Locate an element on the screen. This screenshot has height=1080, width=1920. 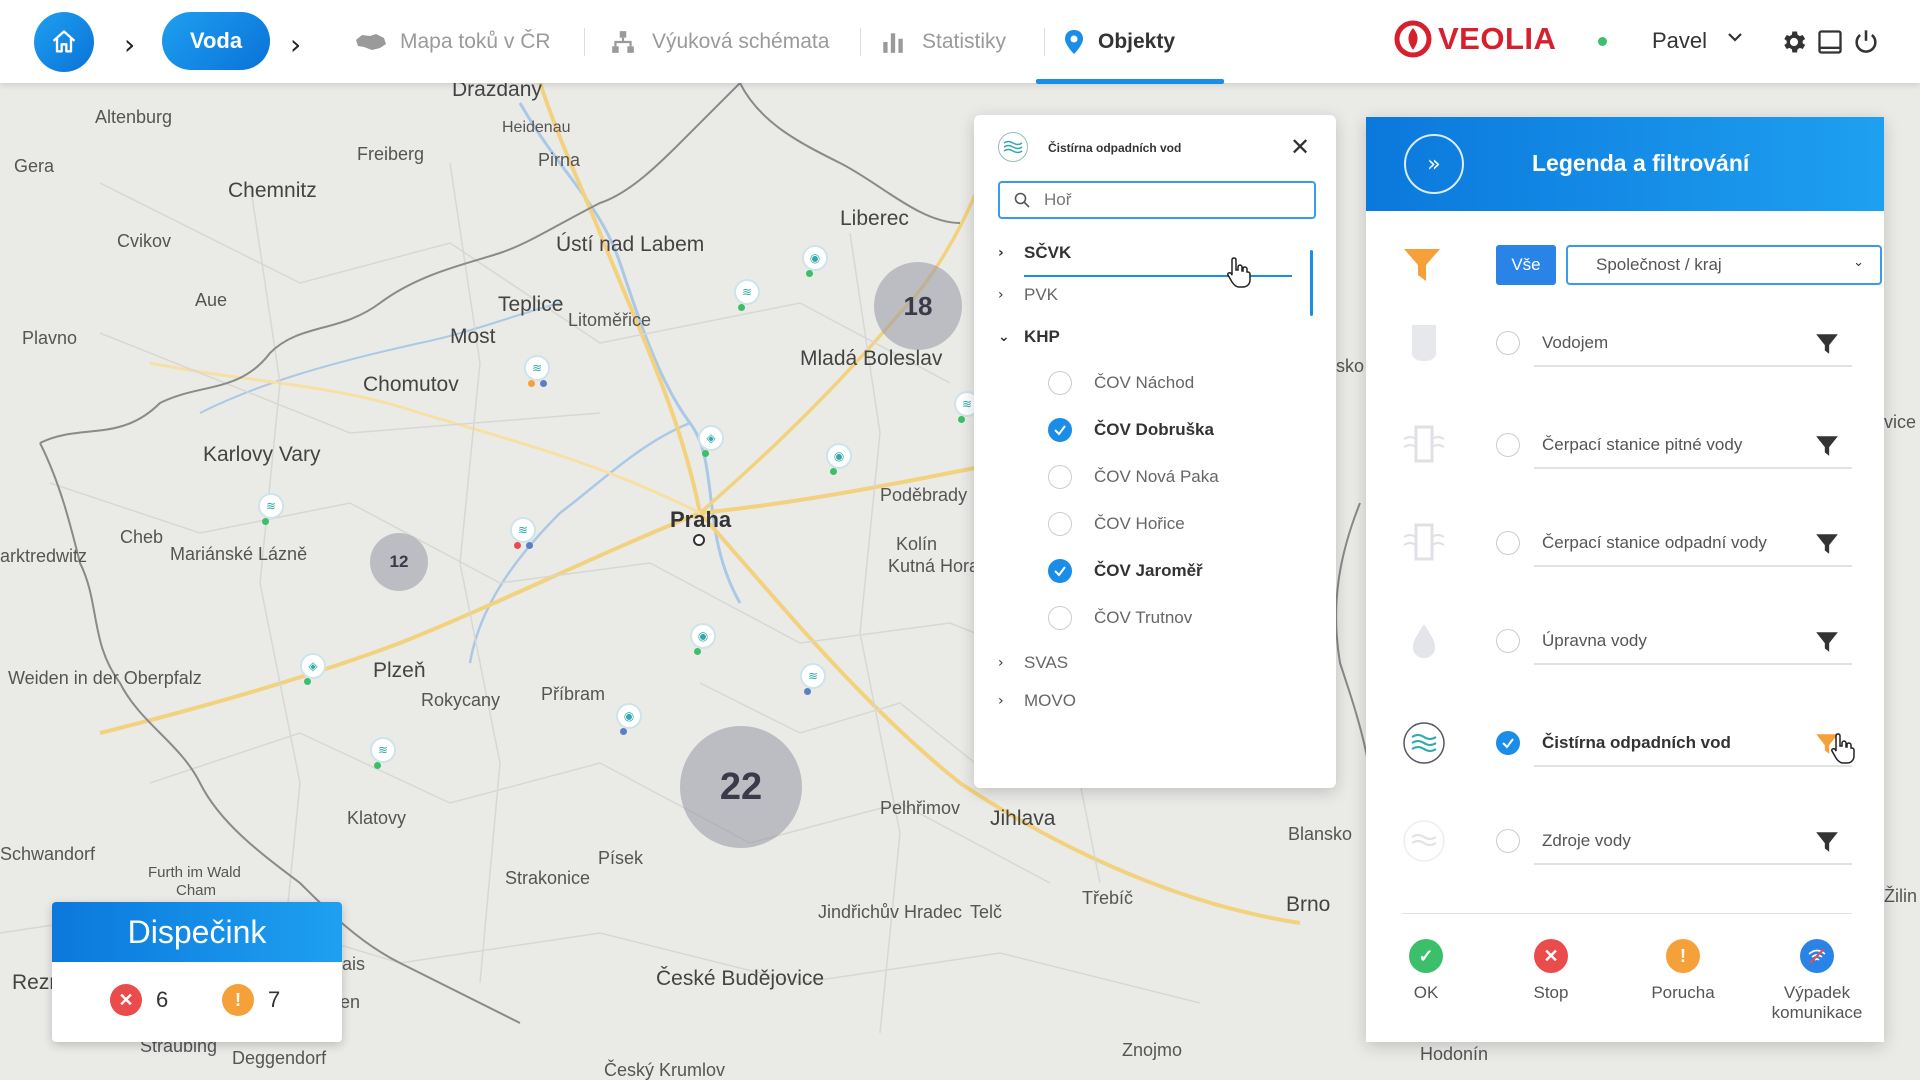
stop-count-value: 6 is located at coordinates (162, 999).